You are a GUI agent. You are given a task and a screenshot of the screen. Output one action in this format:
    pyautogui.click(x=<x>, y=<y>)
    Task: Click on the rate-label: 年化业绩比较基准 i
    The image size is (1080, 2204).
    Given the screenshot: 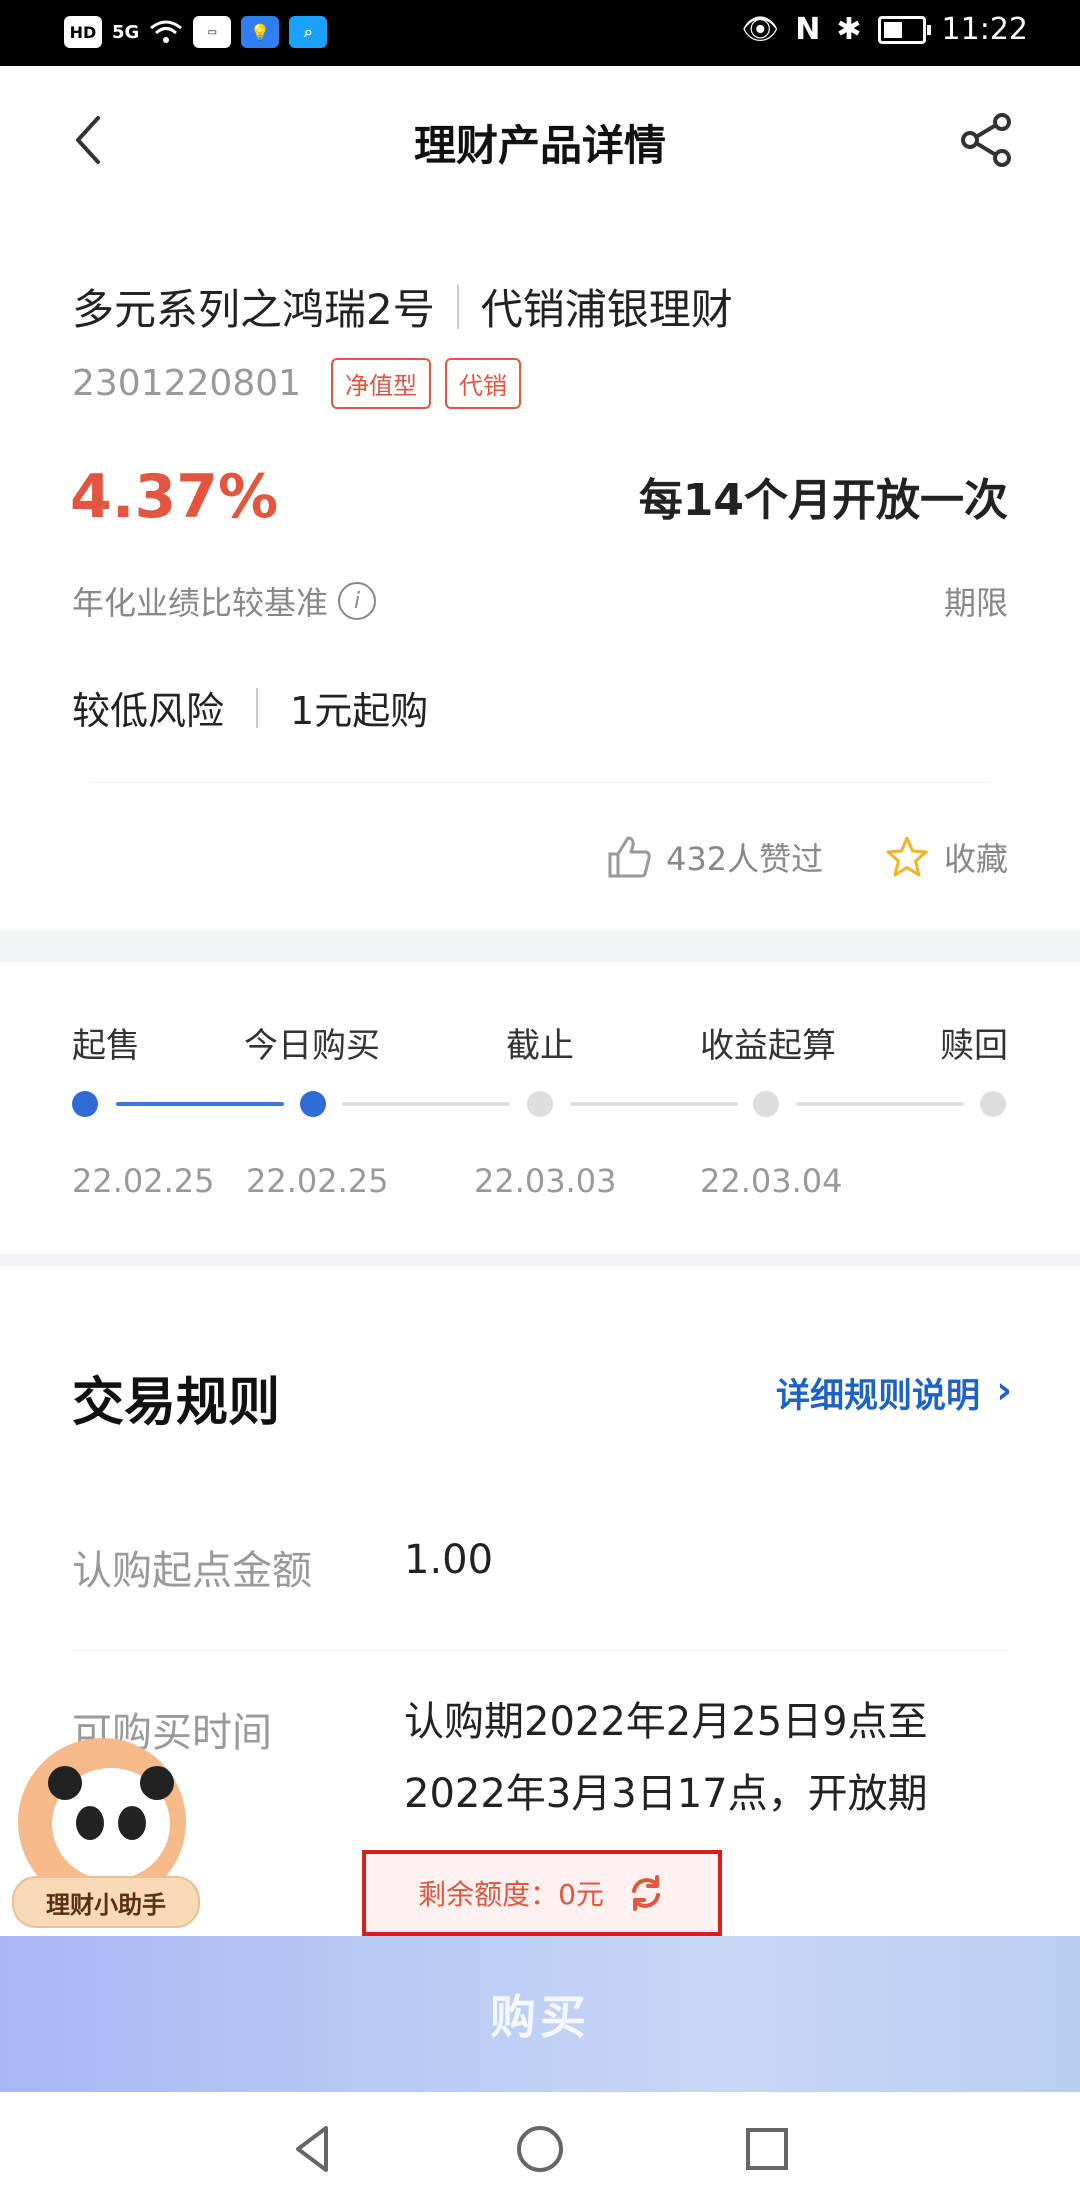 What is the action you would take?
    pyautogui.click(x=224, y=601)
    